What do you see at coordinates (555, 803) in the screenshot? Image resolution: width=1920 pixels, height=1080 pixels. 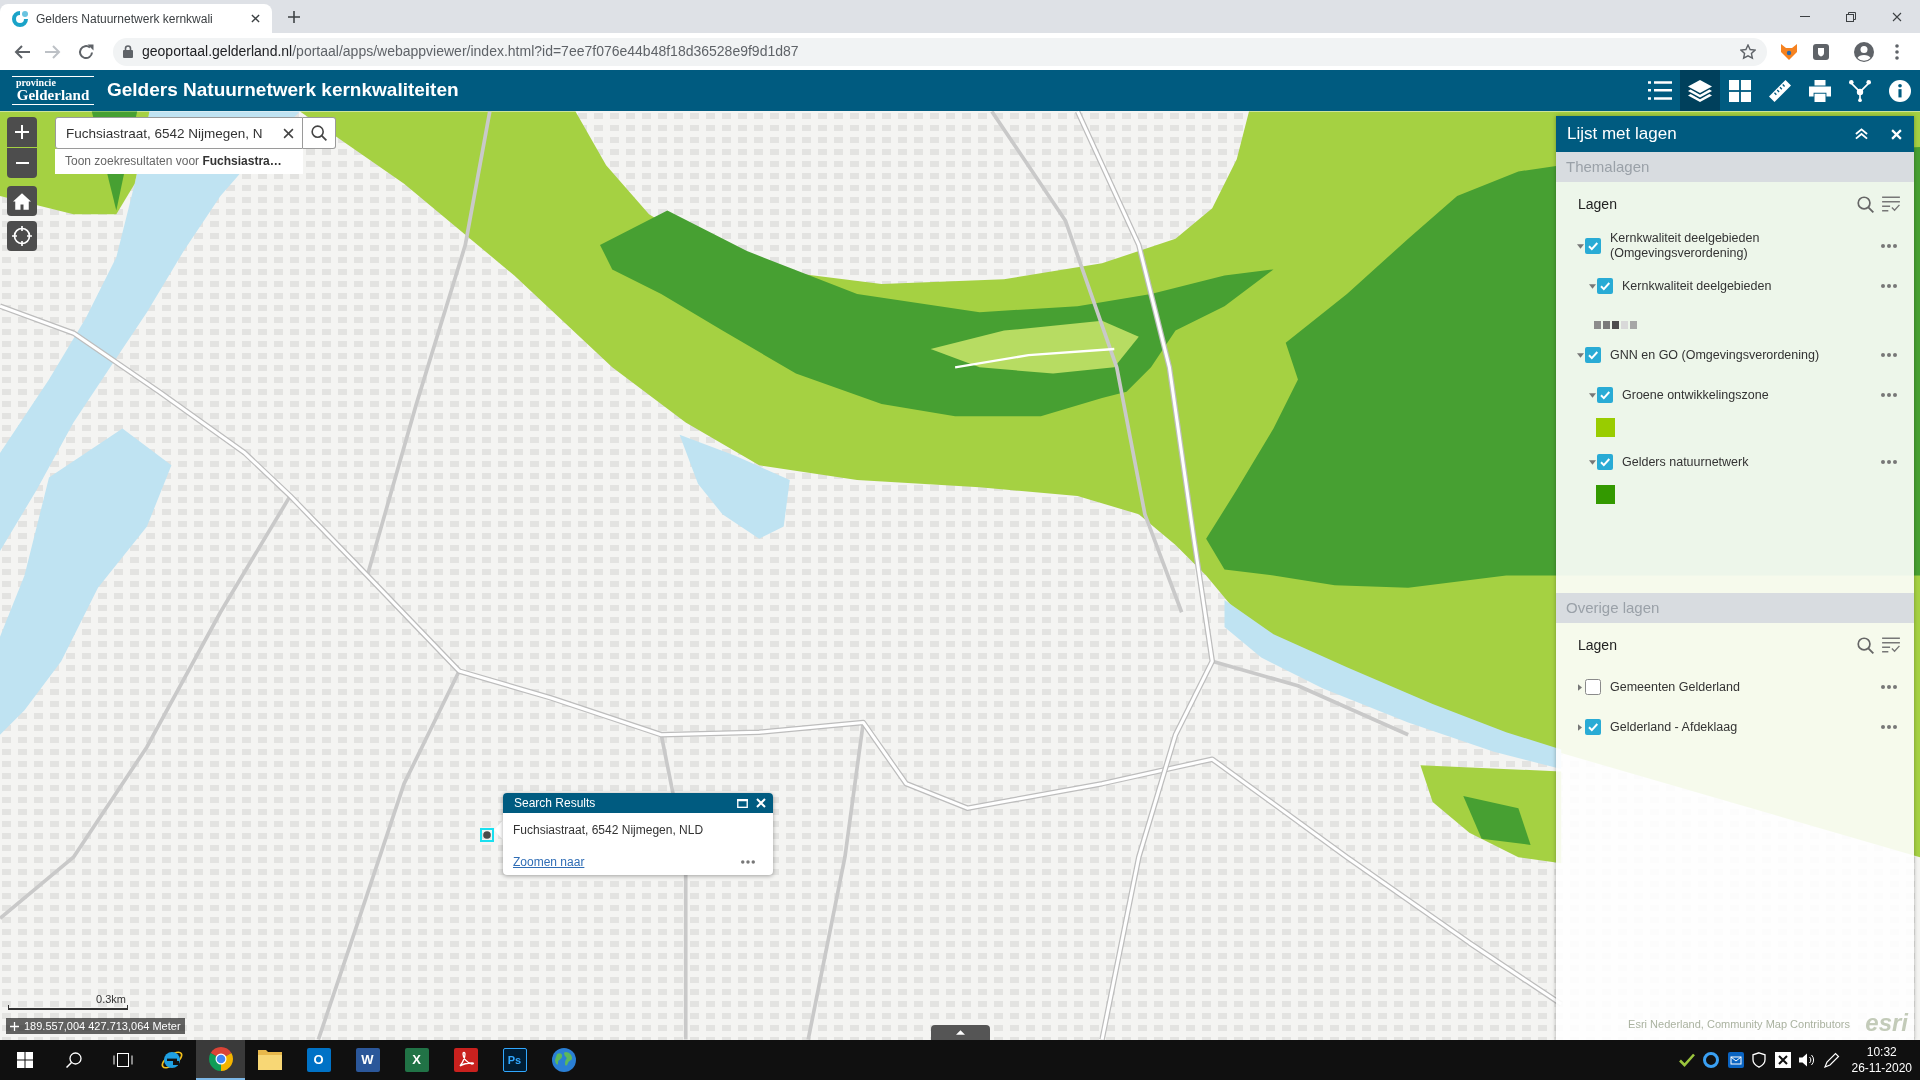 I see `popup-title: Search Results` at bounding box center [555, 803].